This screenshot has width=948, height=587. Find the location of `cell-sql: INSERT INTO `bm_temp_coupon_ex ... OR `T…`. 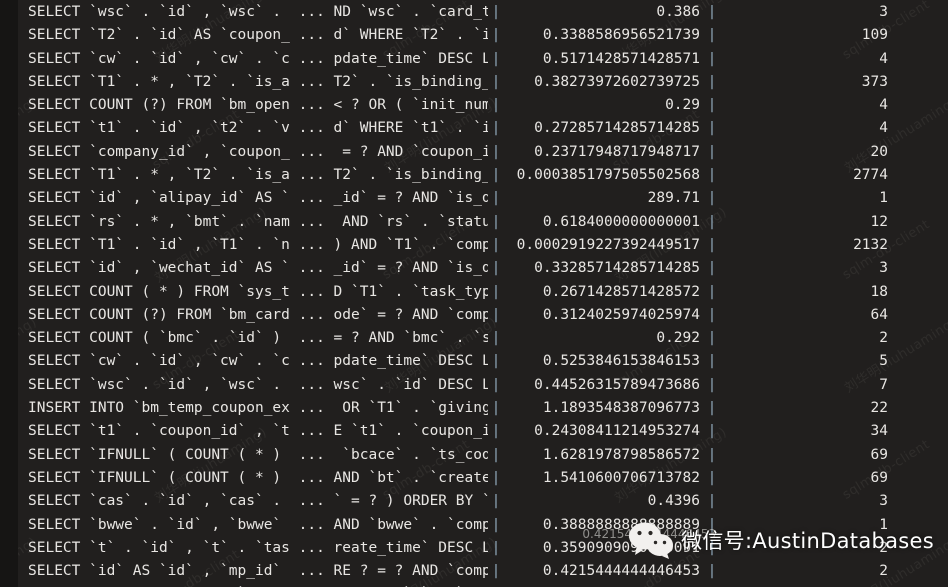

cell-sql: INSERT INTO `bm_temp_coupon_ex ... OR `T… is located at coordinates (258, 408).